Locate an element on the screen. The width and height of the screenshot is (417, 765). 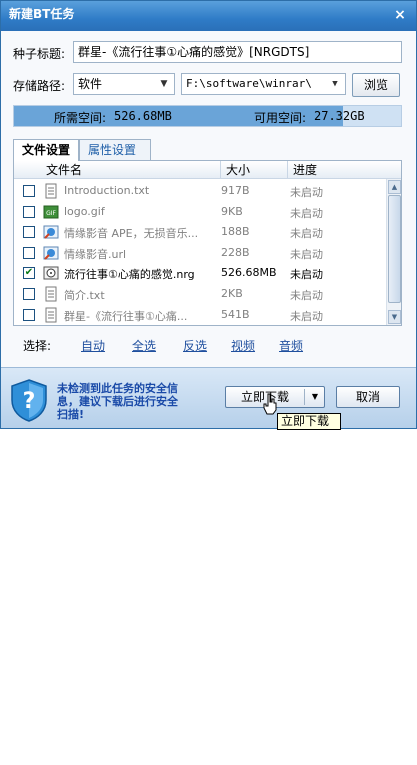
save-path-category-value: 软件 is located at coordinates (90, 84).